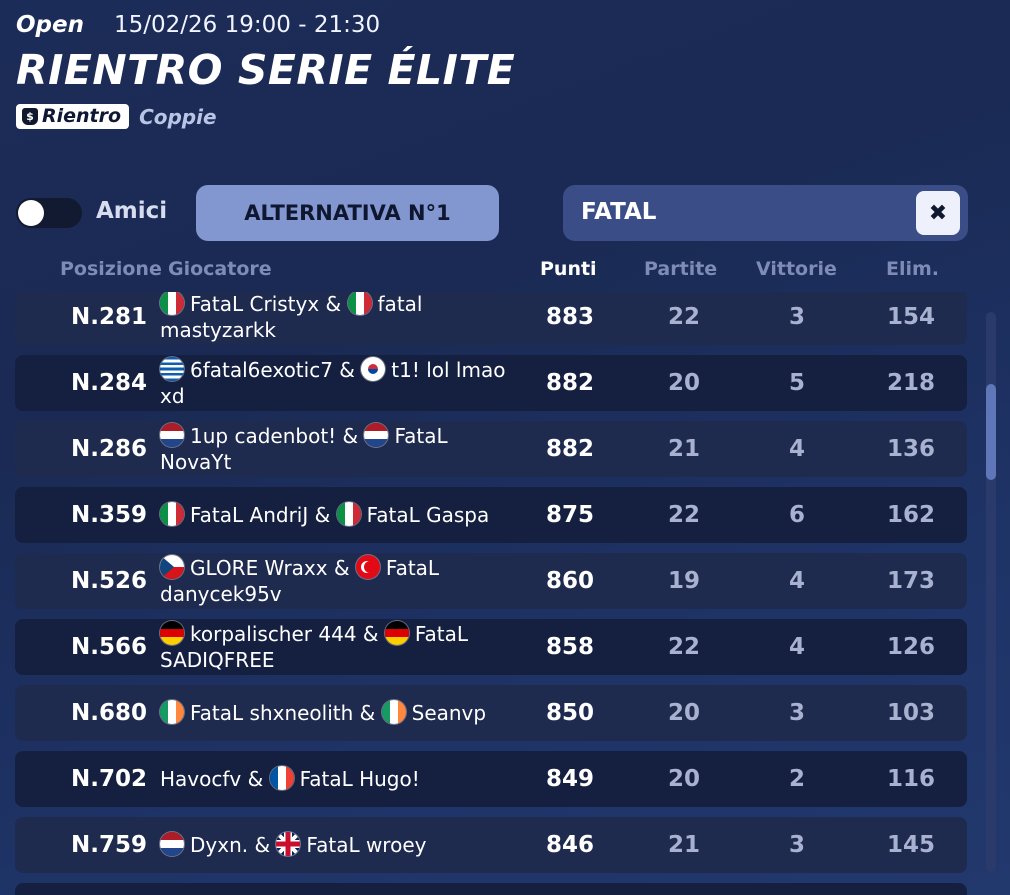 The height and width of the screenshot is (895, 1010). What do you see at coordinates (619, 212) in the screenshot?
I see `search-value: FATAL` at bounding box center [619, 212].